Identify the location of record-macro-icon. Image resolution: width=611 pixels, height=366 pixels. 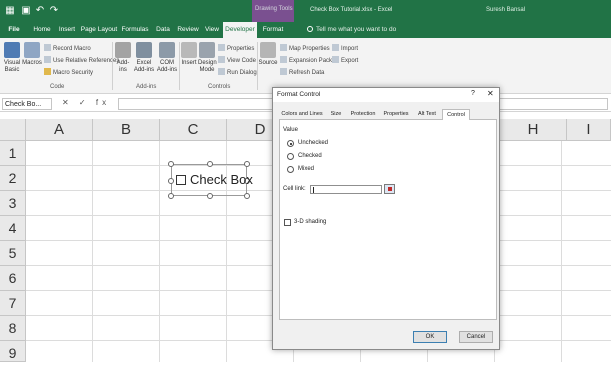
(47, 47).